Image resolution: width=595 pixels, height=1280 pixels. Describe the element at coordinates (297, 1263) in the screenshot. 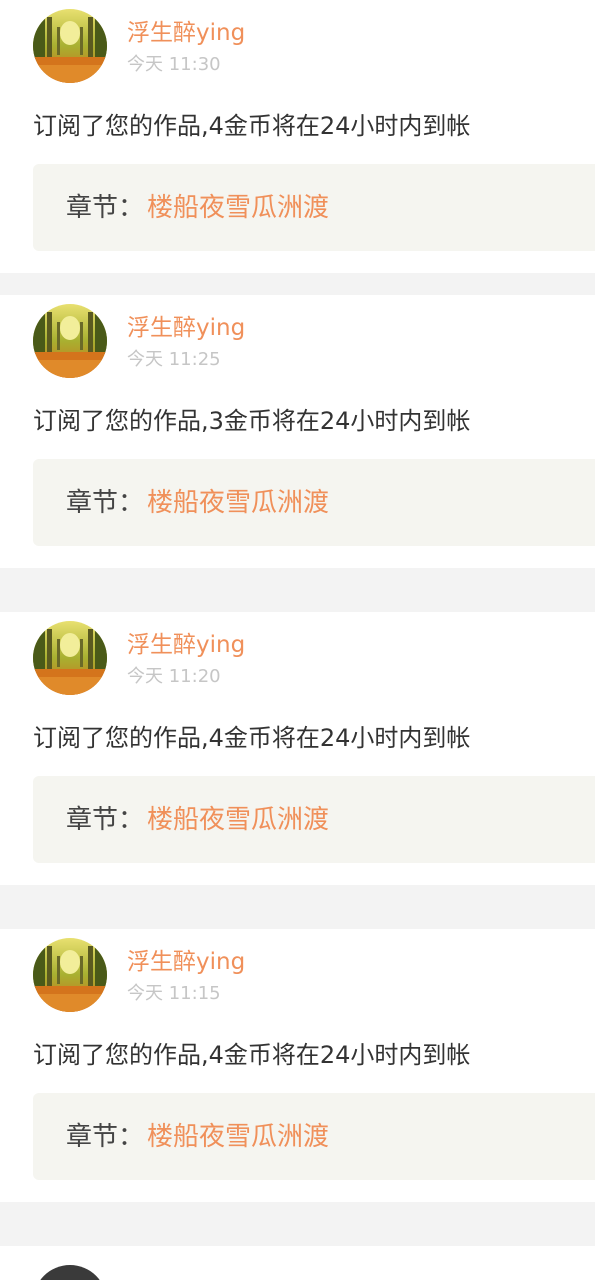

I see `notification-card` at that location.